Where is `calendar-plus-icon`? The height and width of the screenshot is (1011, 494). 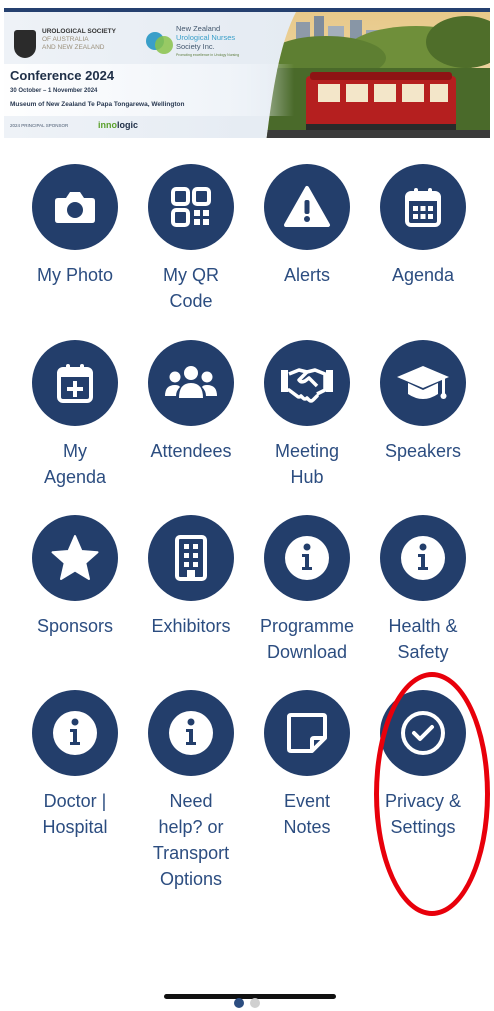 calendar-plus-icon is located at coordinates (75, 383).